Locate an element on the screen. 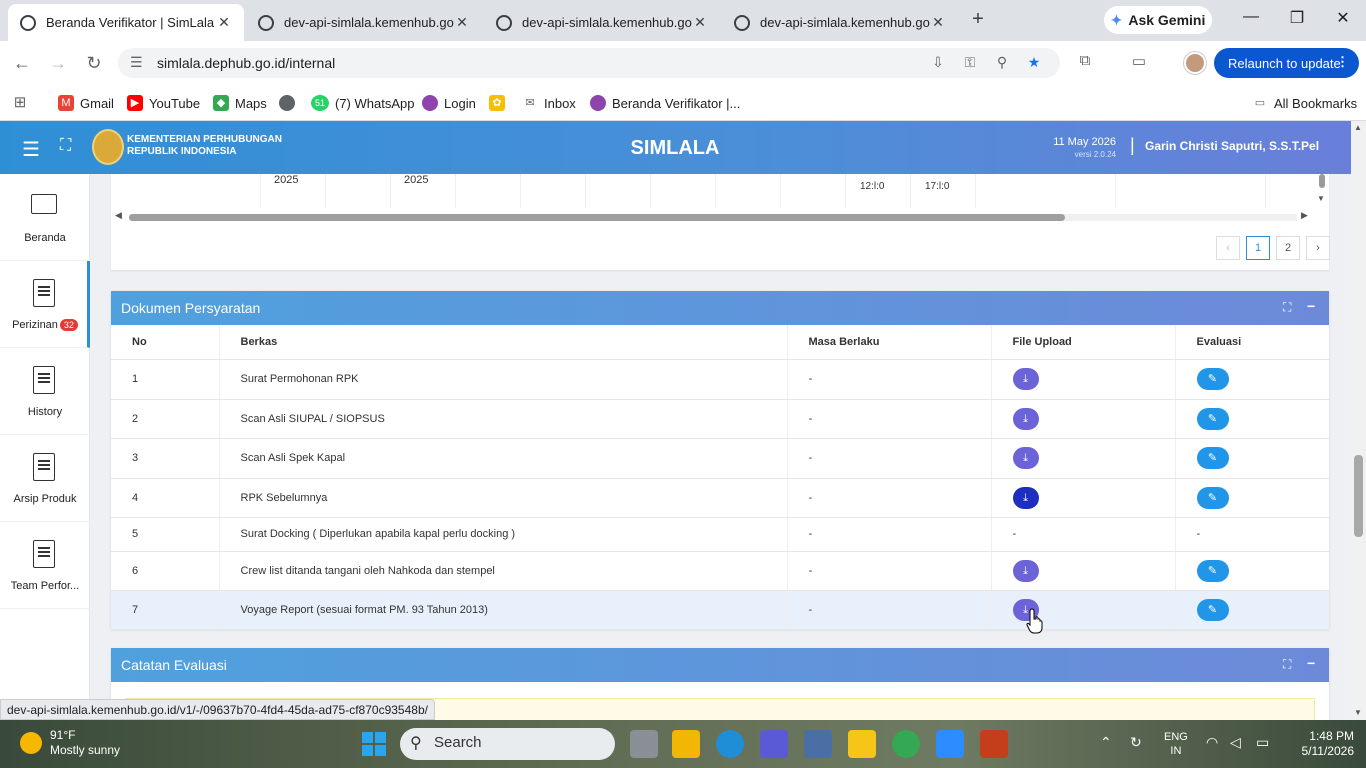 The height and width of the screenshot is (768, 1366). bookmark-label: Login is located at coordinates (460, 103).